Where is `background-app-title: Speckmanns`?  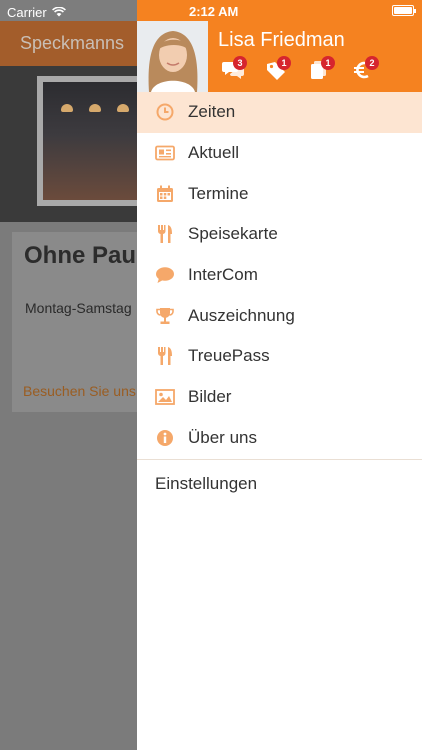 background-app-title: Speckmanns is located at coordinates (72, 43).